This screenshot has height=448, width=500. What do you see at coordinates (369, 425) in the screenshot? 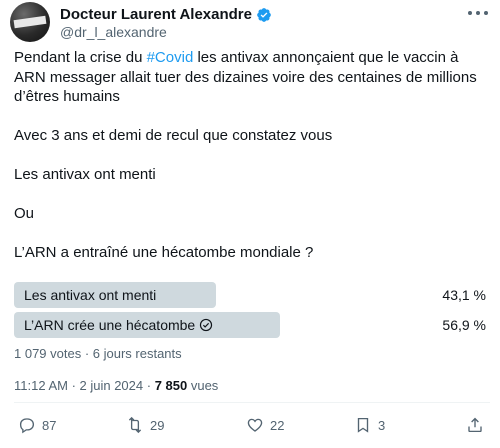
I see `bookmark-button: 3` at bounding box center [369, 425].